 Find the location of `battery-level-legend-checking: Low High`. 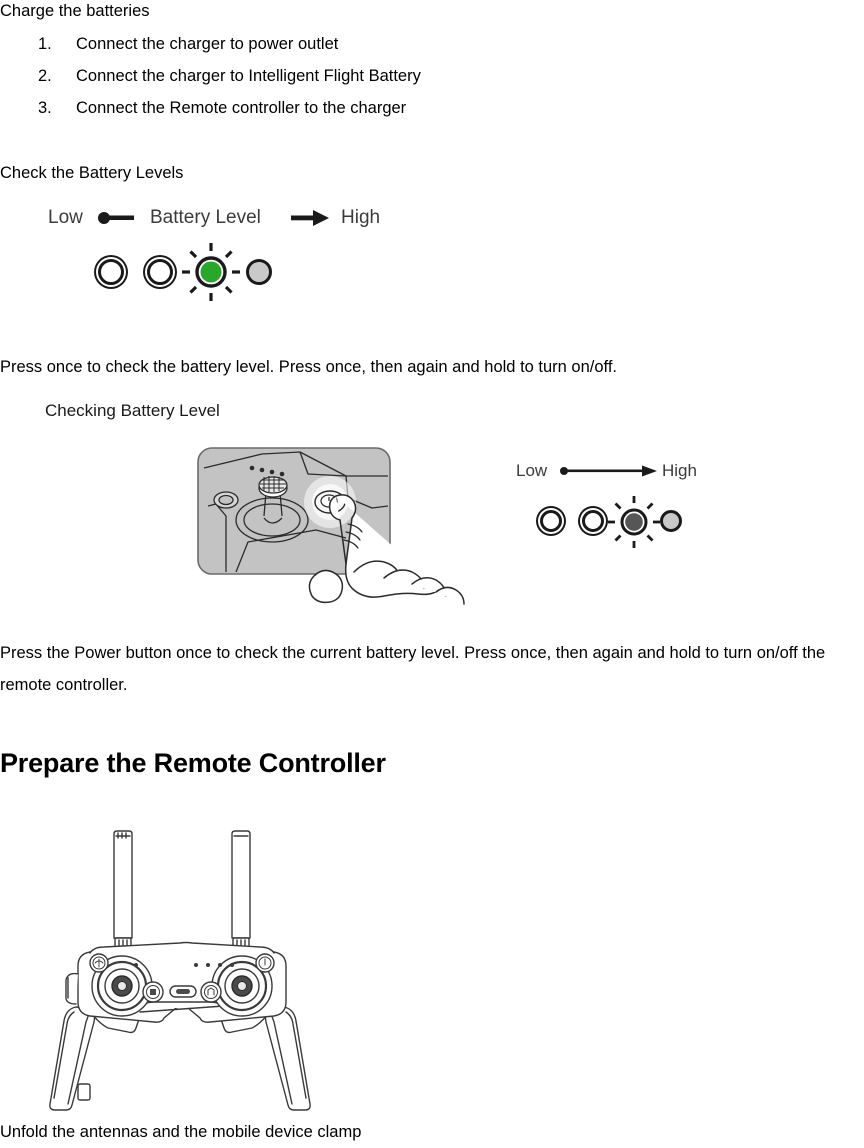

battery-level-legend-checking: Low High is located at coordinates (621, 473).